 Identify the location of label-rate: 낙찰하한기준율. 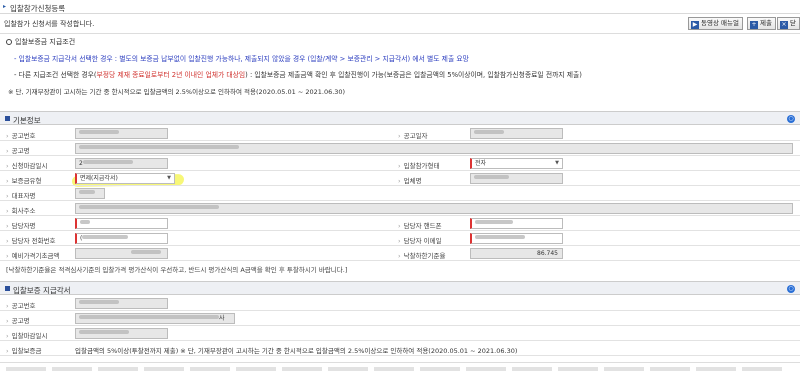
(422, 255).